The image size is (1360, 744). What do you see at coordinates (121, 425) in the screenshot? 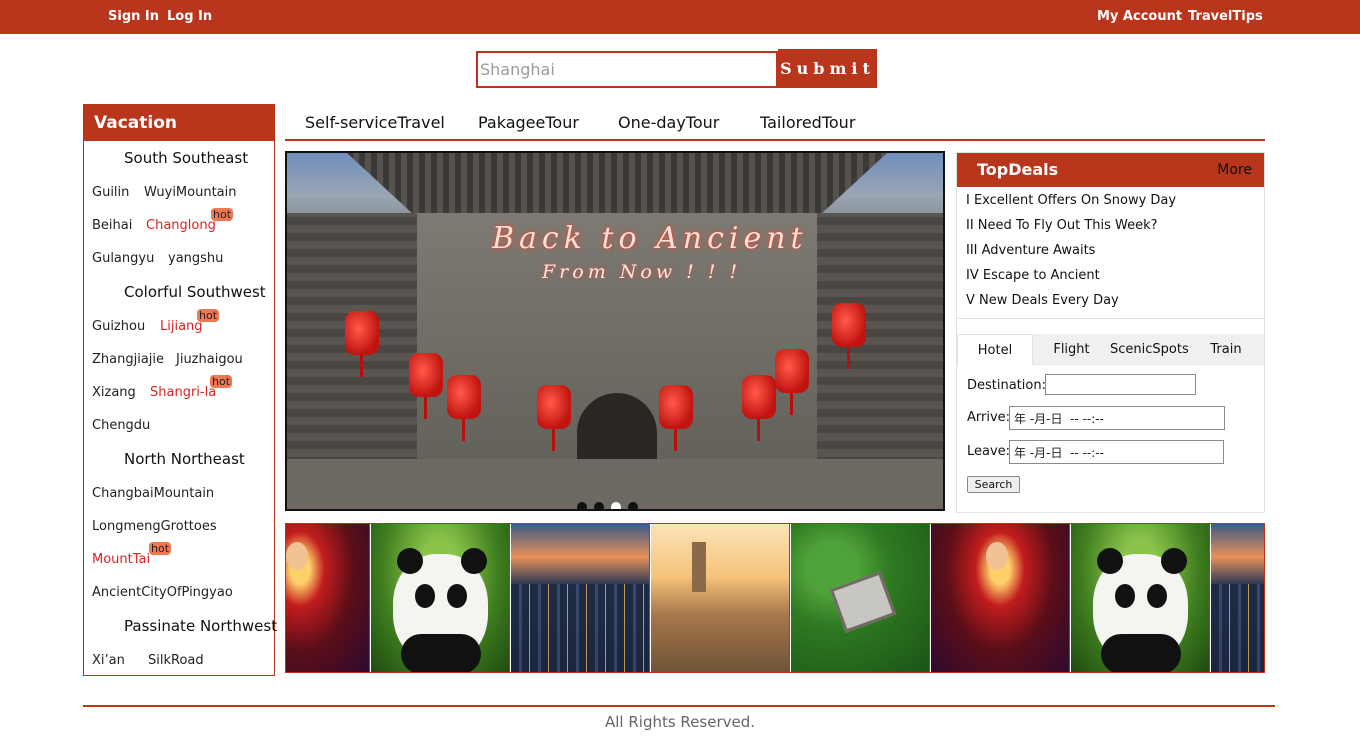
I see `place-link-chengdu: Chengdu` at bounding box center [121, 425].